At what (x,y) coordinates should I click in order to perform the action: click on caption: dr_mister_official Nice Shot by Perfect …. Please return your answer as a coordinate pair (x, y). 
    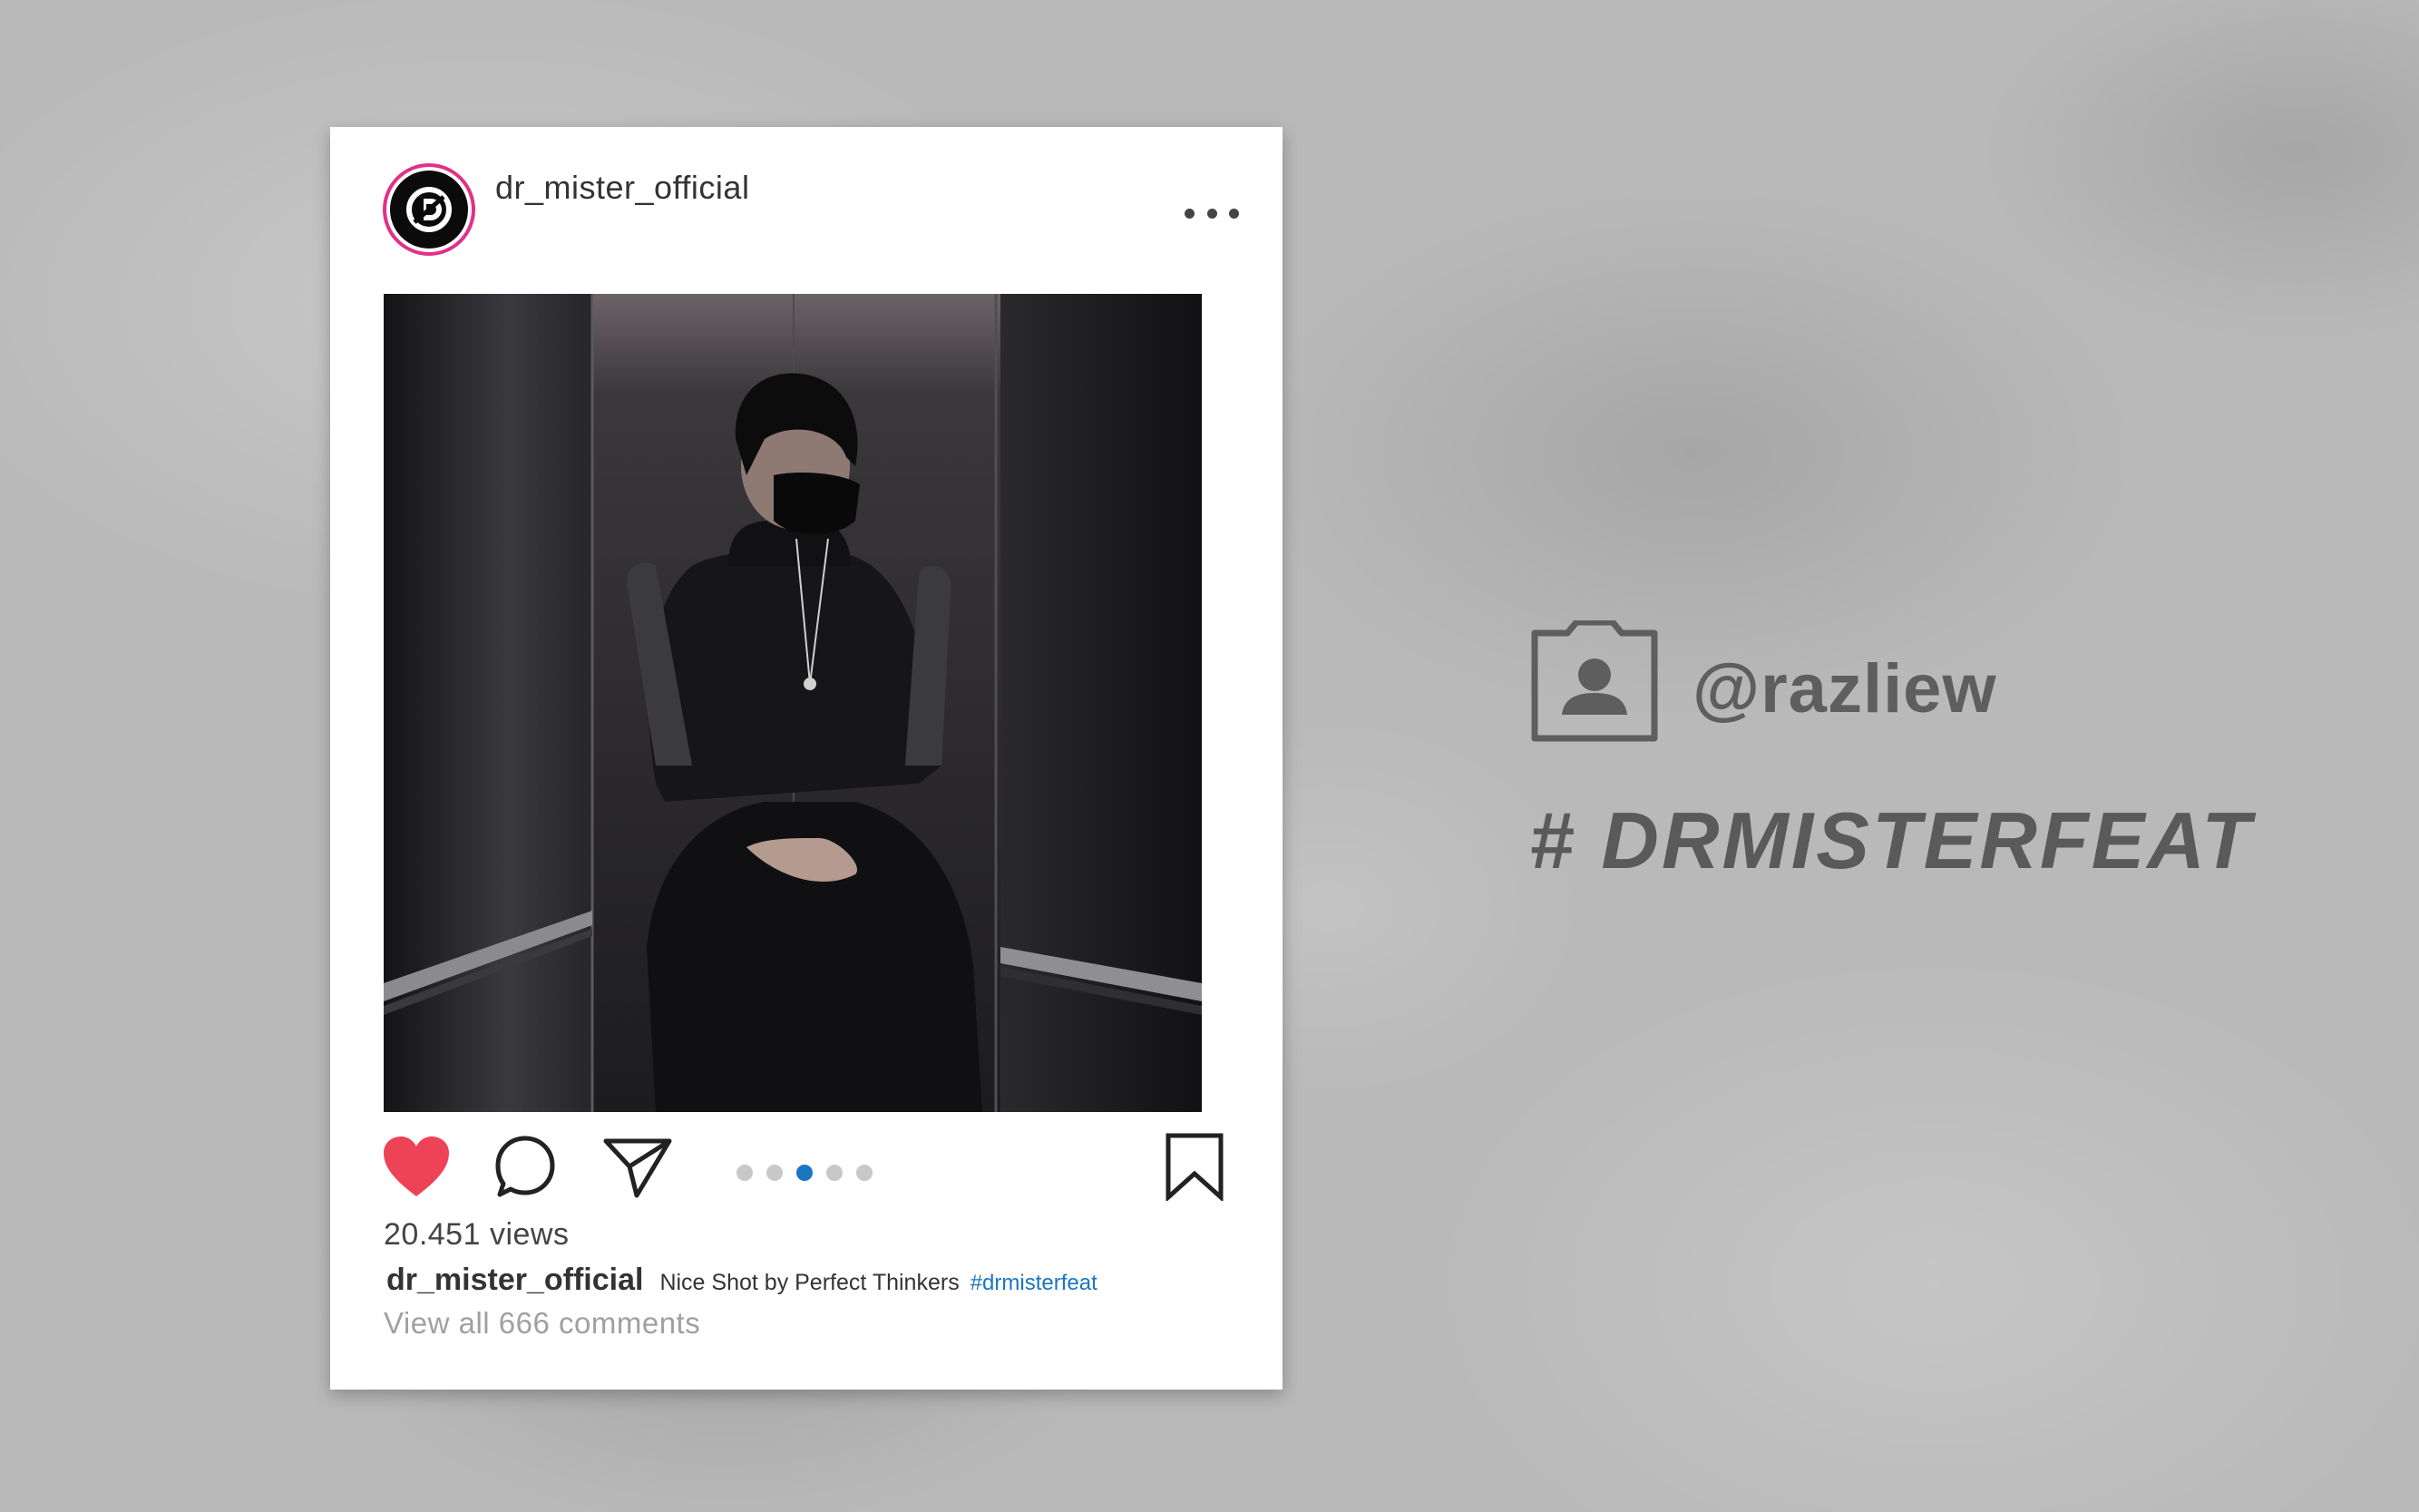
    Looking at the image, I should click on (741, 1280).